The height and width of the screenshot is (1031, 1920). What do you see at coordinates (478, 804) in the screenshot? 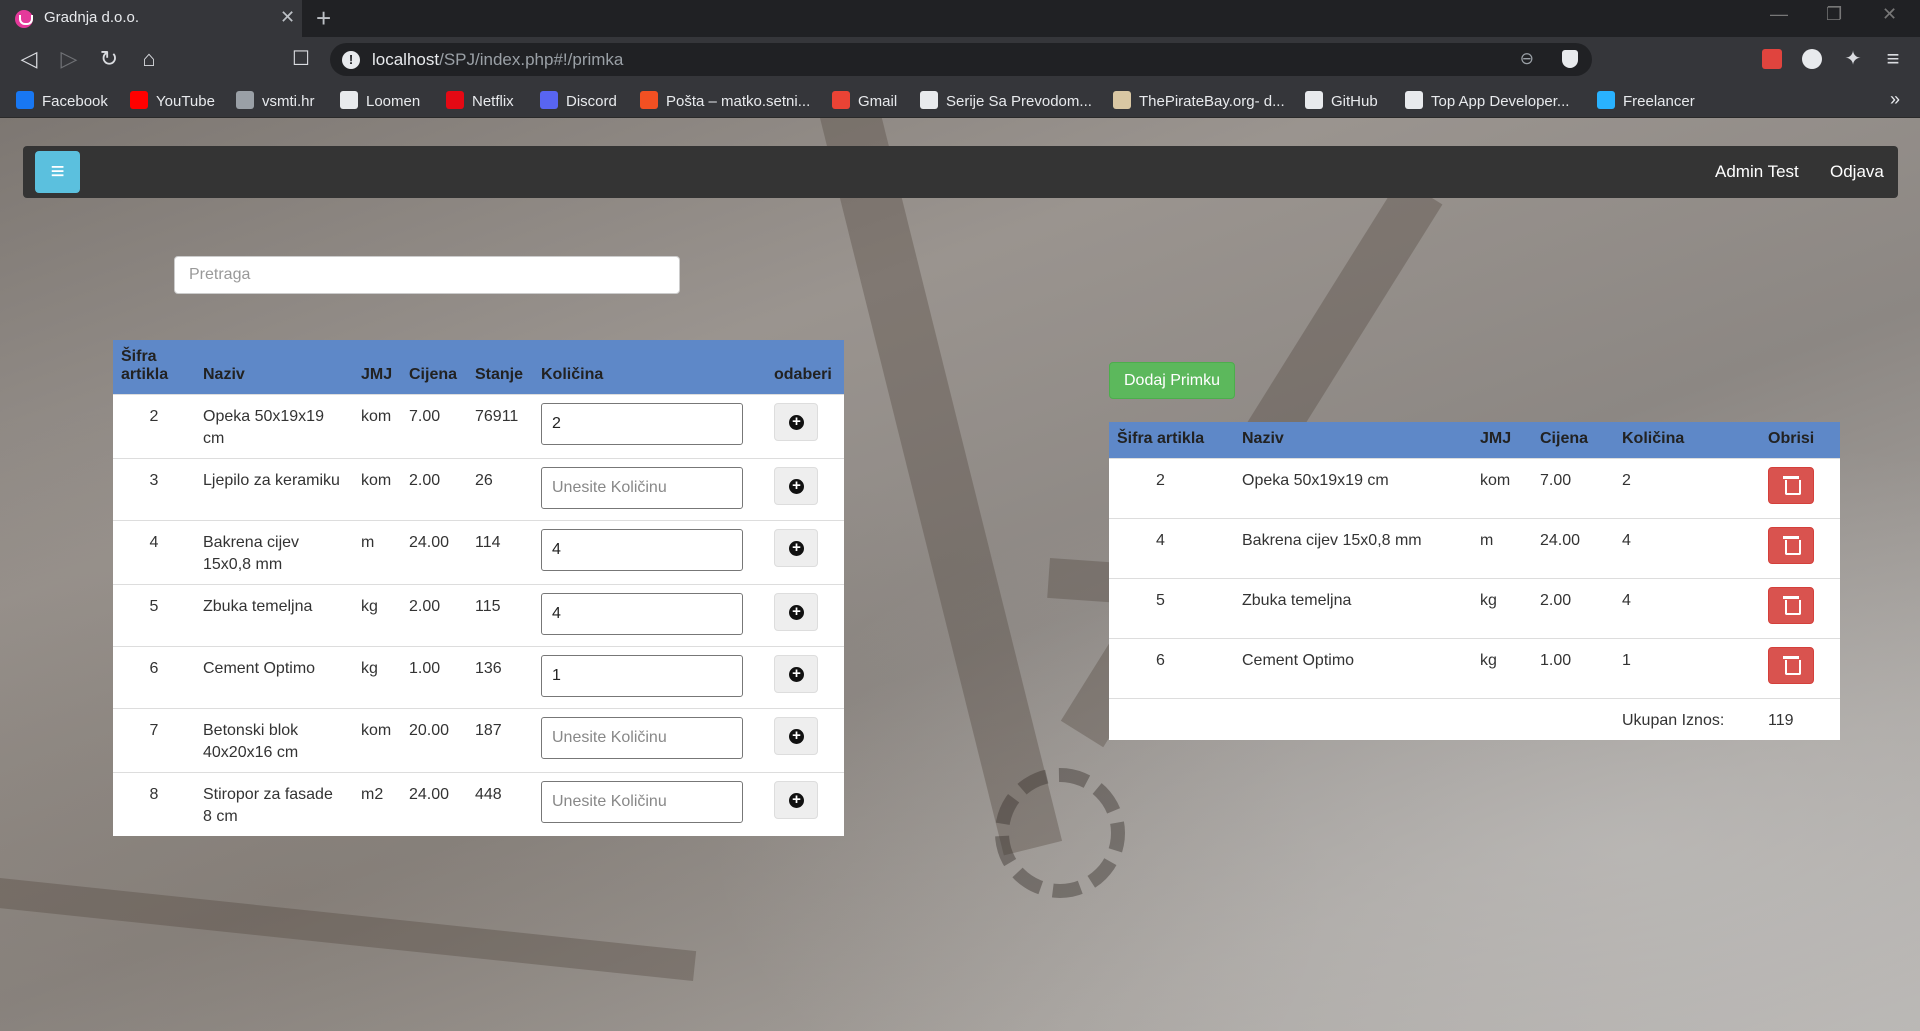
I see `table-row: 8 Stiropor za fasade 8 cm m2 24.00 448` at bounding box center [478, 804].